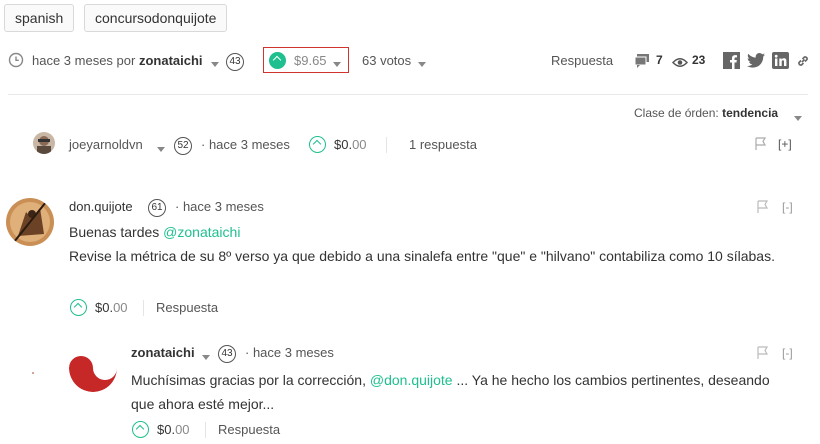 This screenshot has width=820, height=444. What do you see at coordinates (215, 65) in the screenshot?
I see `author-caret-icon` at bounding box center [215, 65].